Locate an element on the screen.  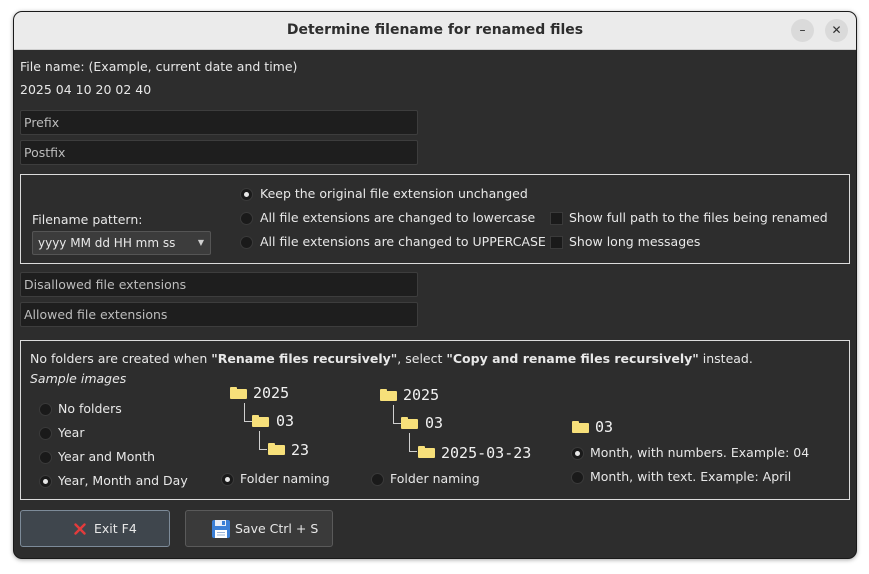
filename-pattern-value: yyyy MM dd HH mm ss is located at coordinates (107, 243).